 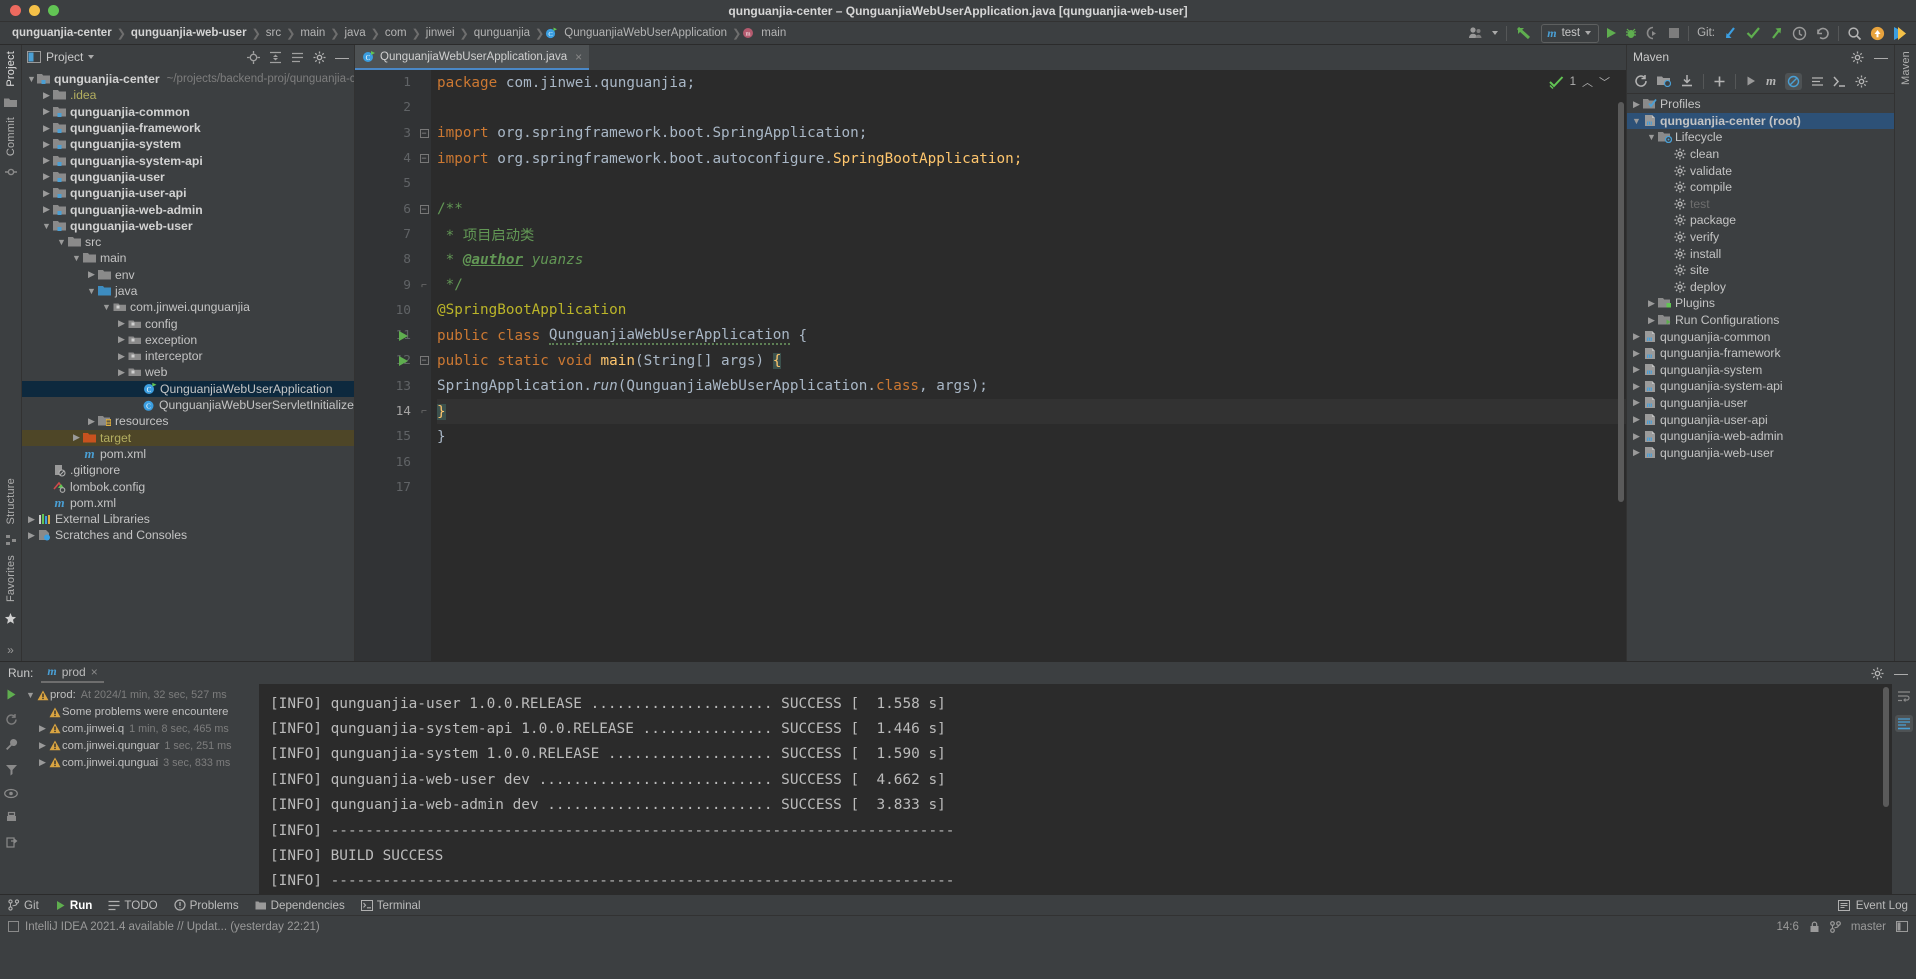 What do you see at coordinates (188, 307) in the screenshot?
I see `project-tree-item: ▼ com.jinwei.qunguanjia` at bounding box center [188, 307].